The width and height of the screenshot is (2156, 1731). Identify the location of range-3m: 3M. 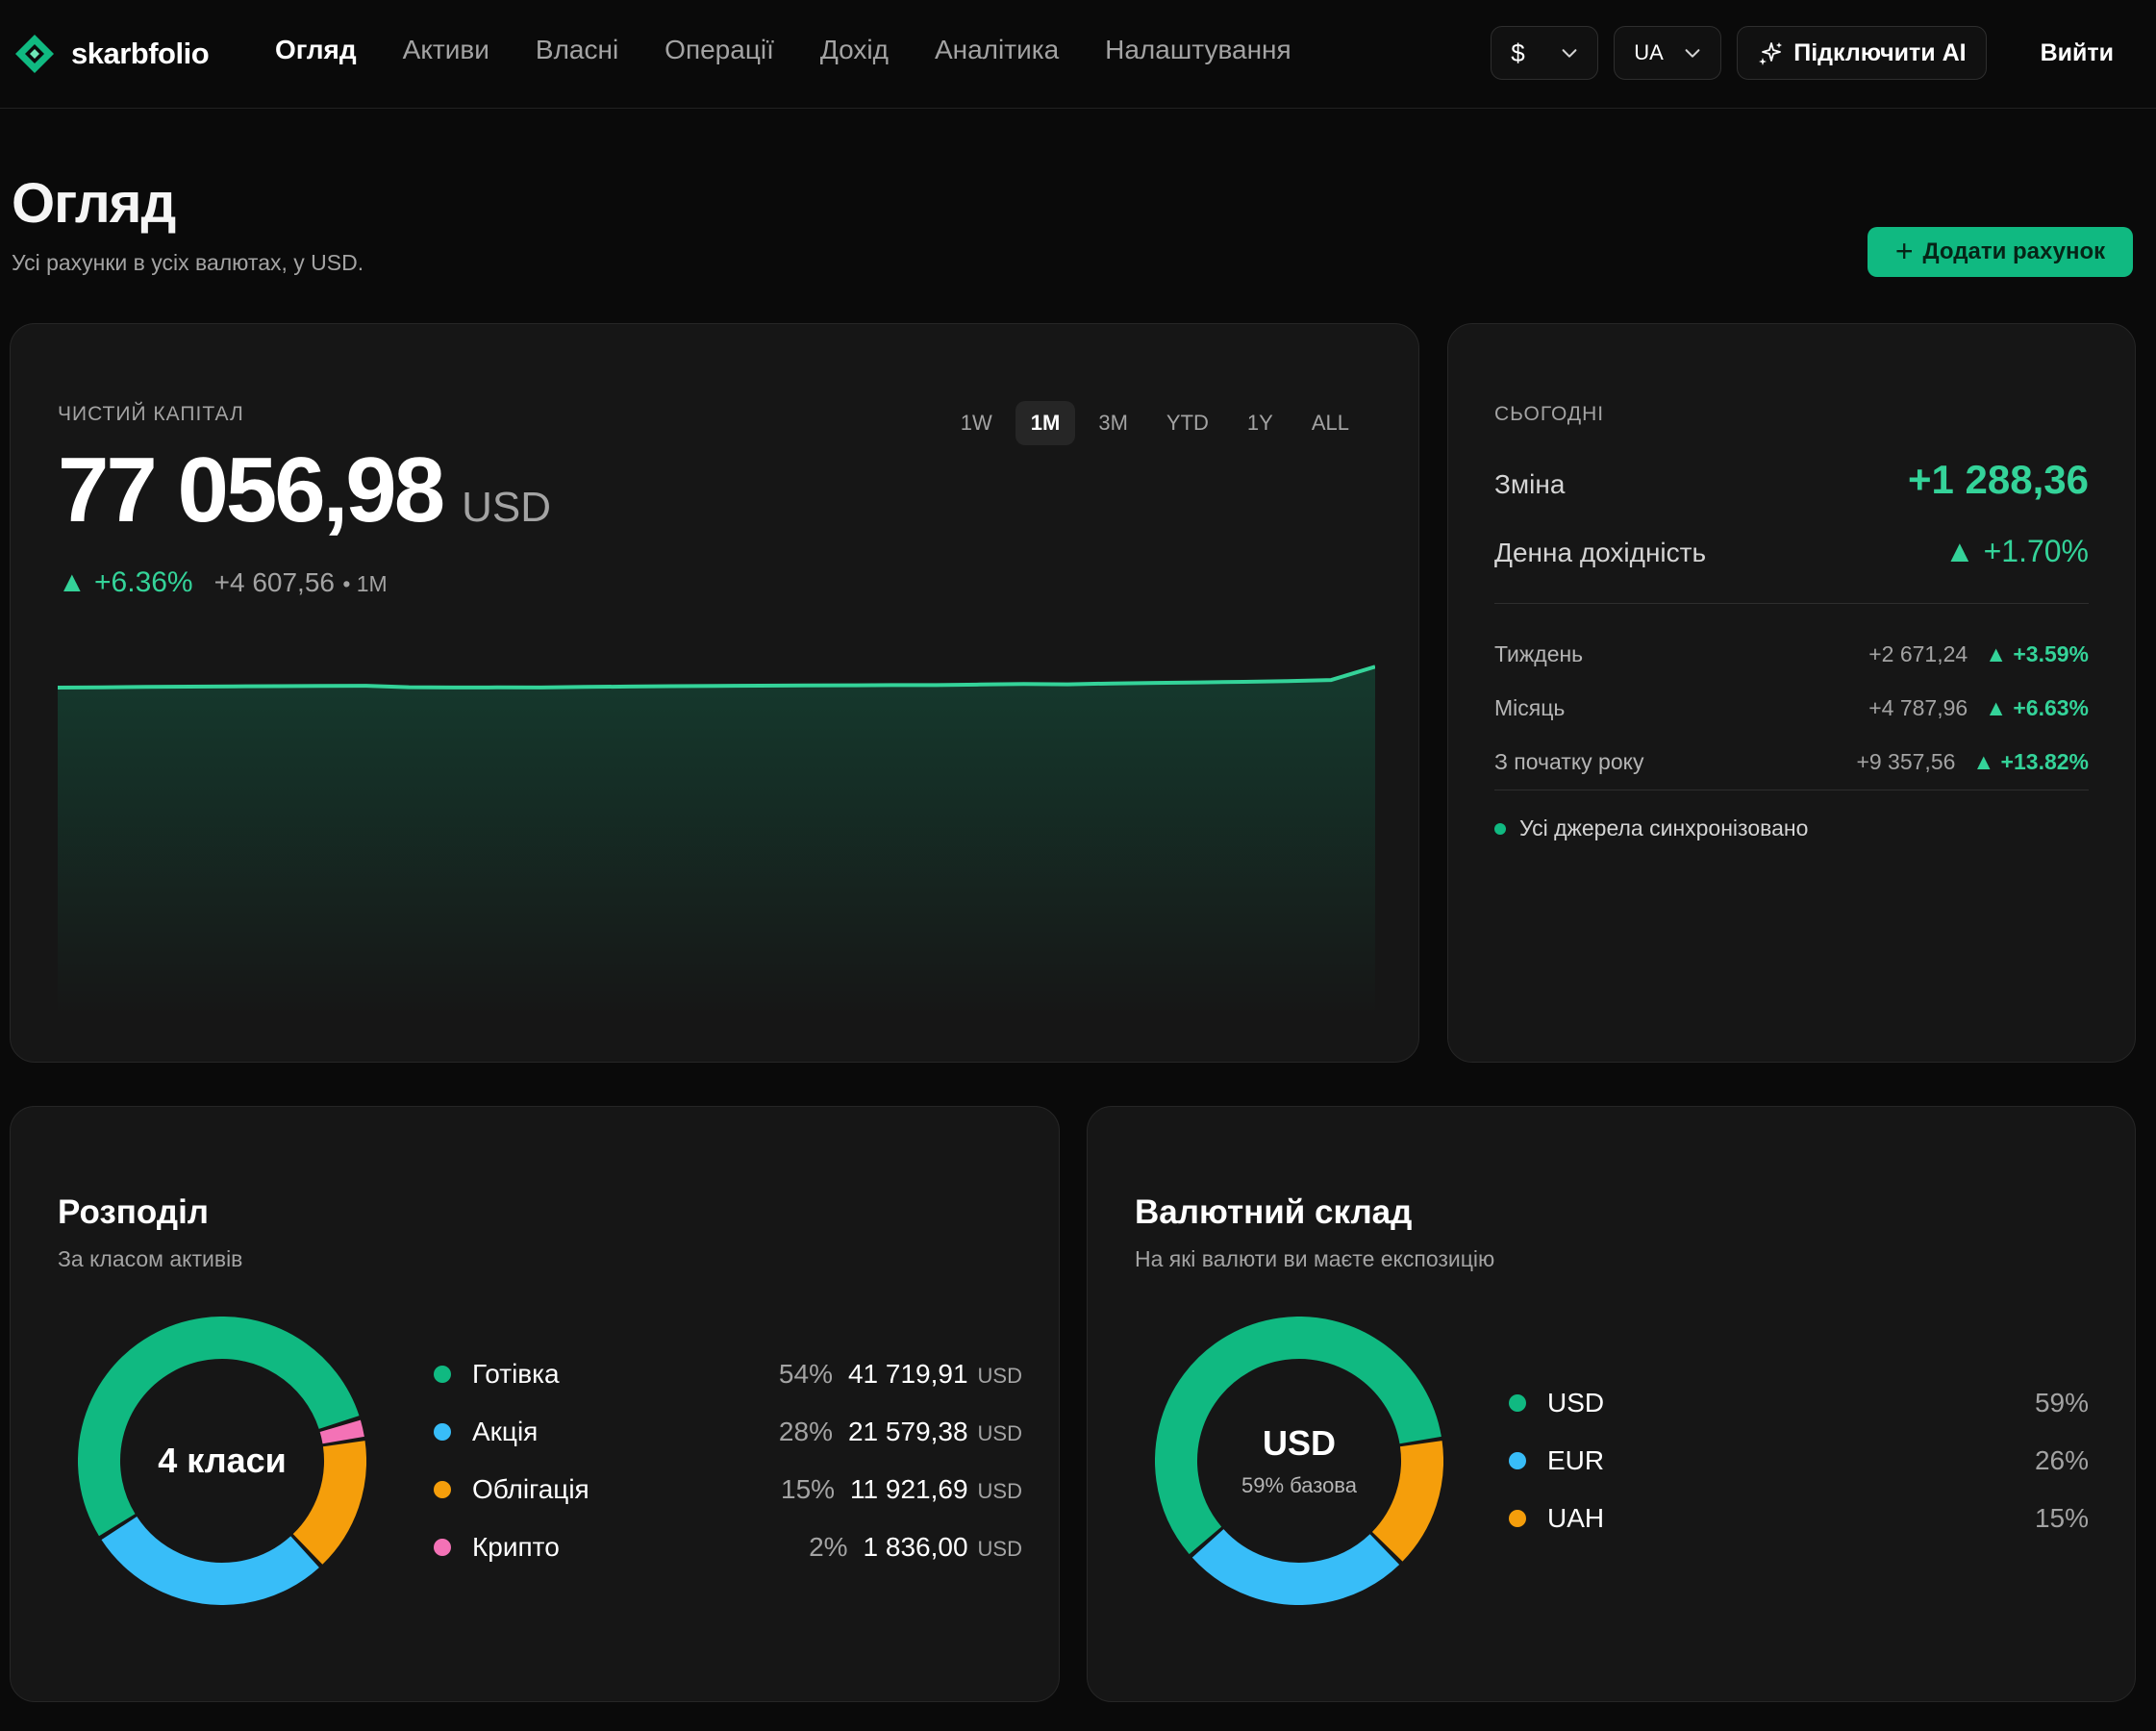
(1113, 423).